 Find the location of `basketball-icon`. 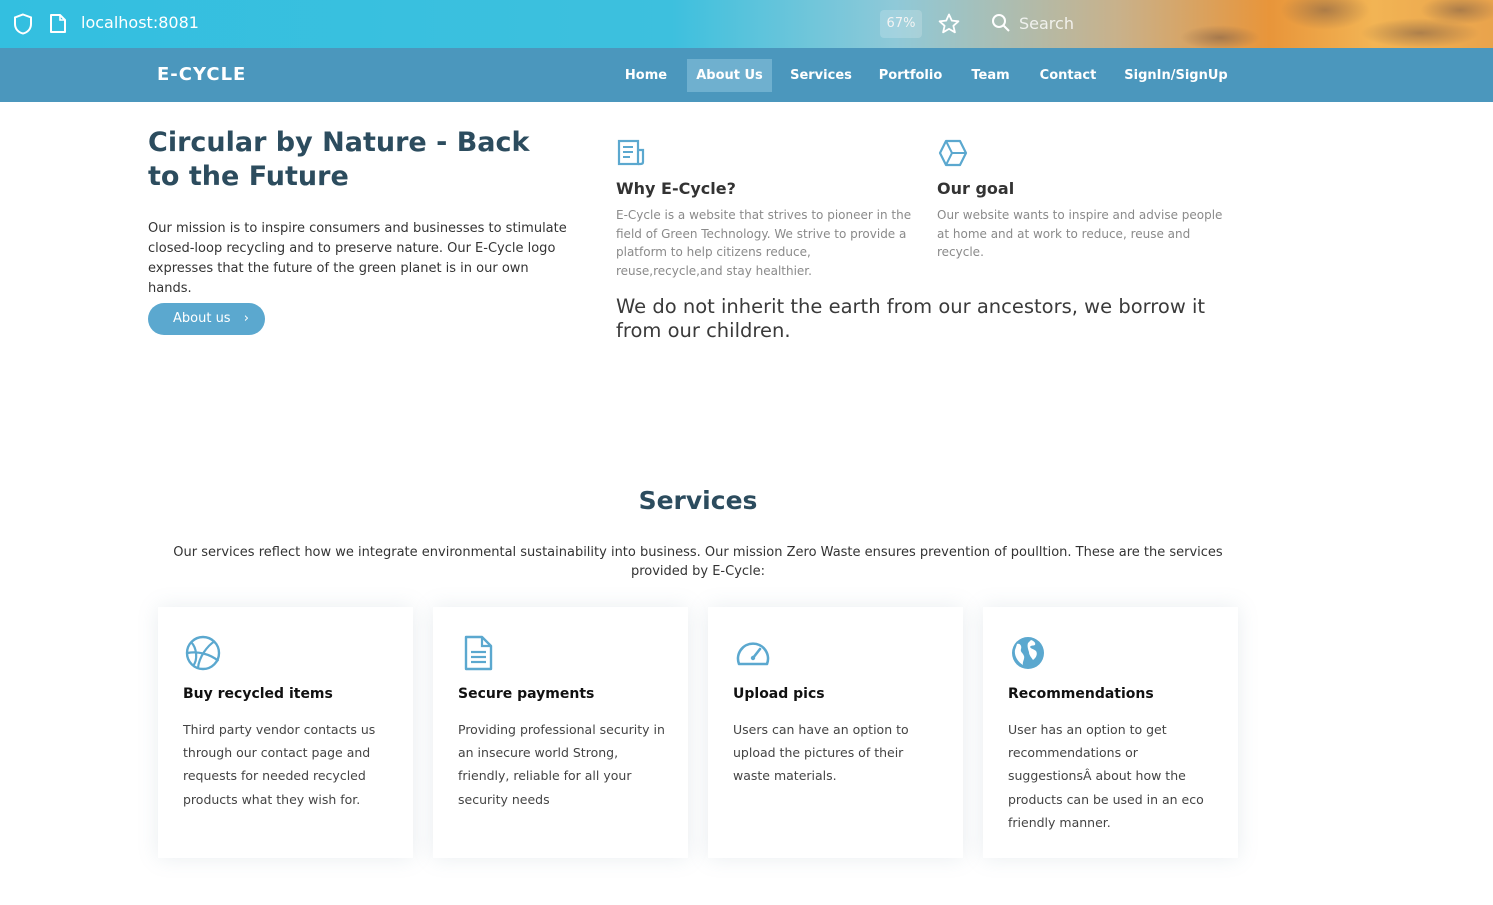

basketball-icon is located at coordinates (203, 653).